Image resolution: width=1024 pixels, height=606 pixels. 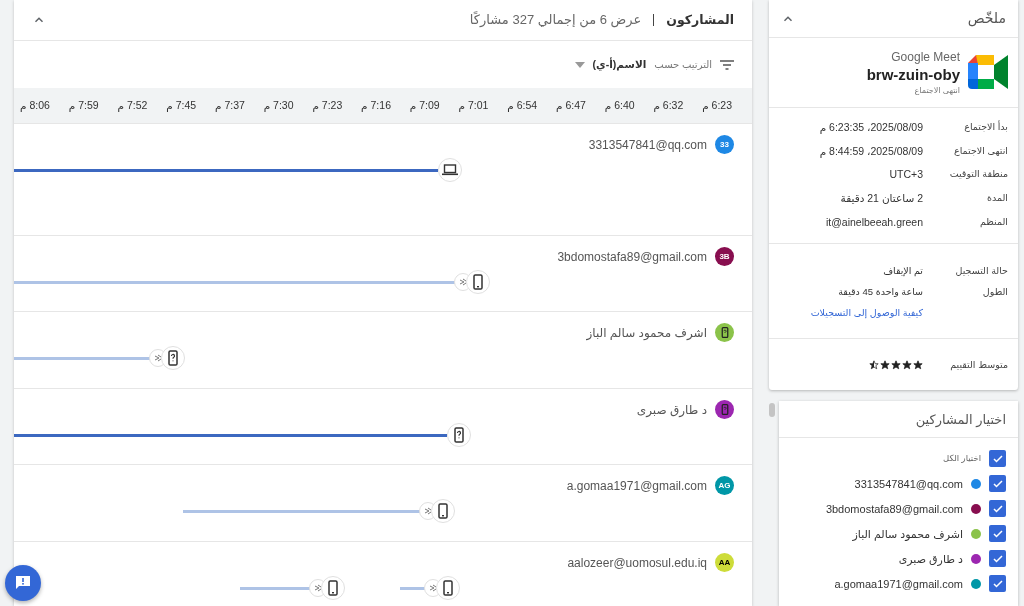 What do you see at coordinates (881, 198) in the screenshot?
I see `detail-value: 2 ساعتان 21 دقيقة` at bounding box center [881, 198].